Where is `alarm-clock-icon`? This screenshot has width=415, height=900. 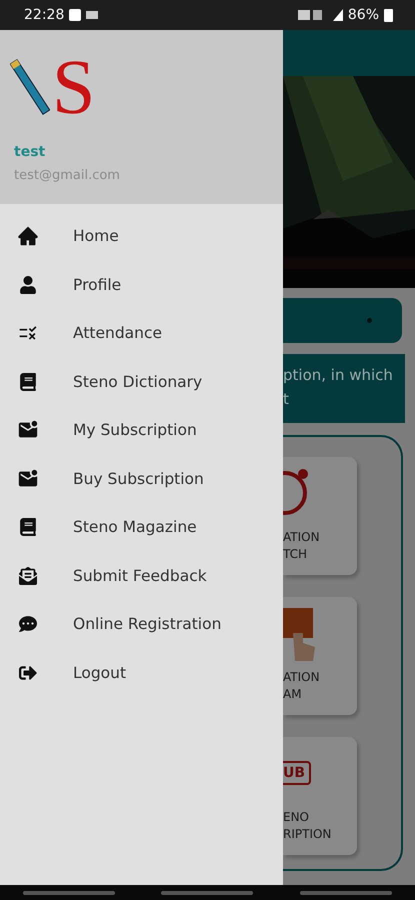
alarm-clock-icon is located at coordinates (297, 493).